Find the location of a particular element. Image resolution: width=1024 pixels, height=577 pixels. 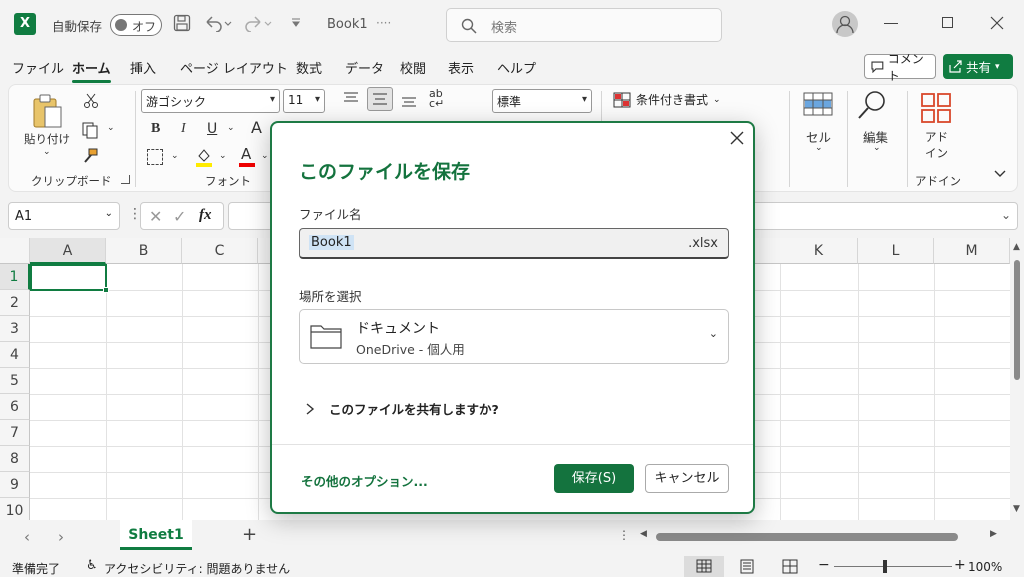

close-icon is located at coordinates (737, 138).